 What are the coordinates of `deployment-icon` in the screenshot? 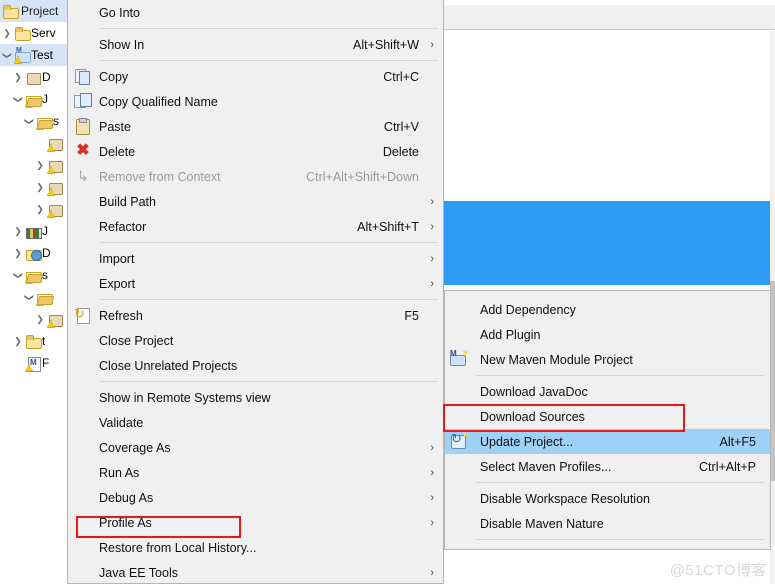 It's located at (33, 77).